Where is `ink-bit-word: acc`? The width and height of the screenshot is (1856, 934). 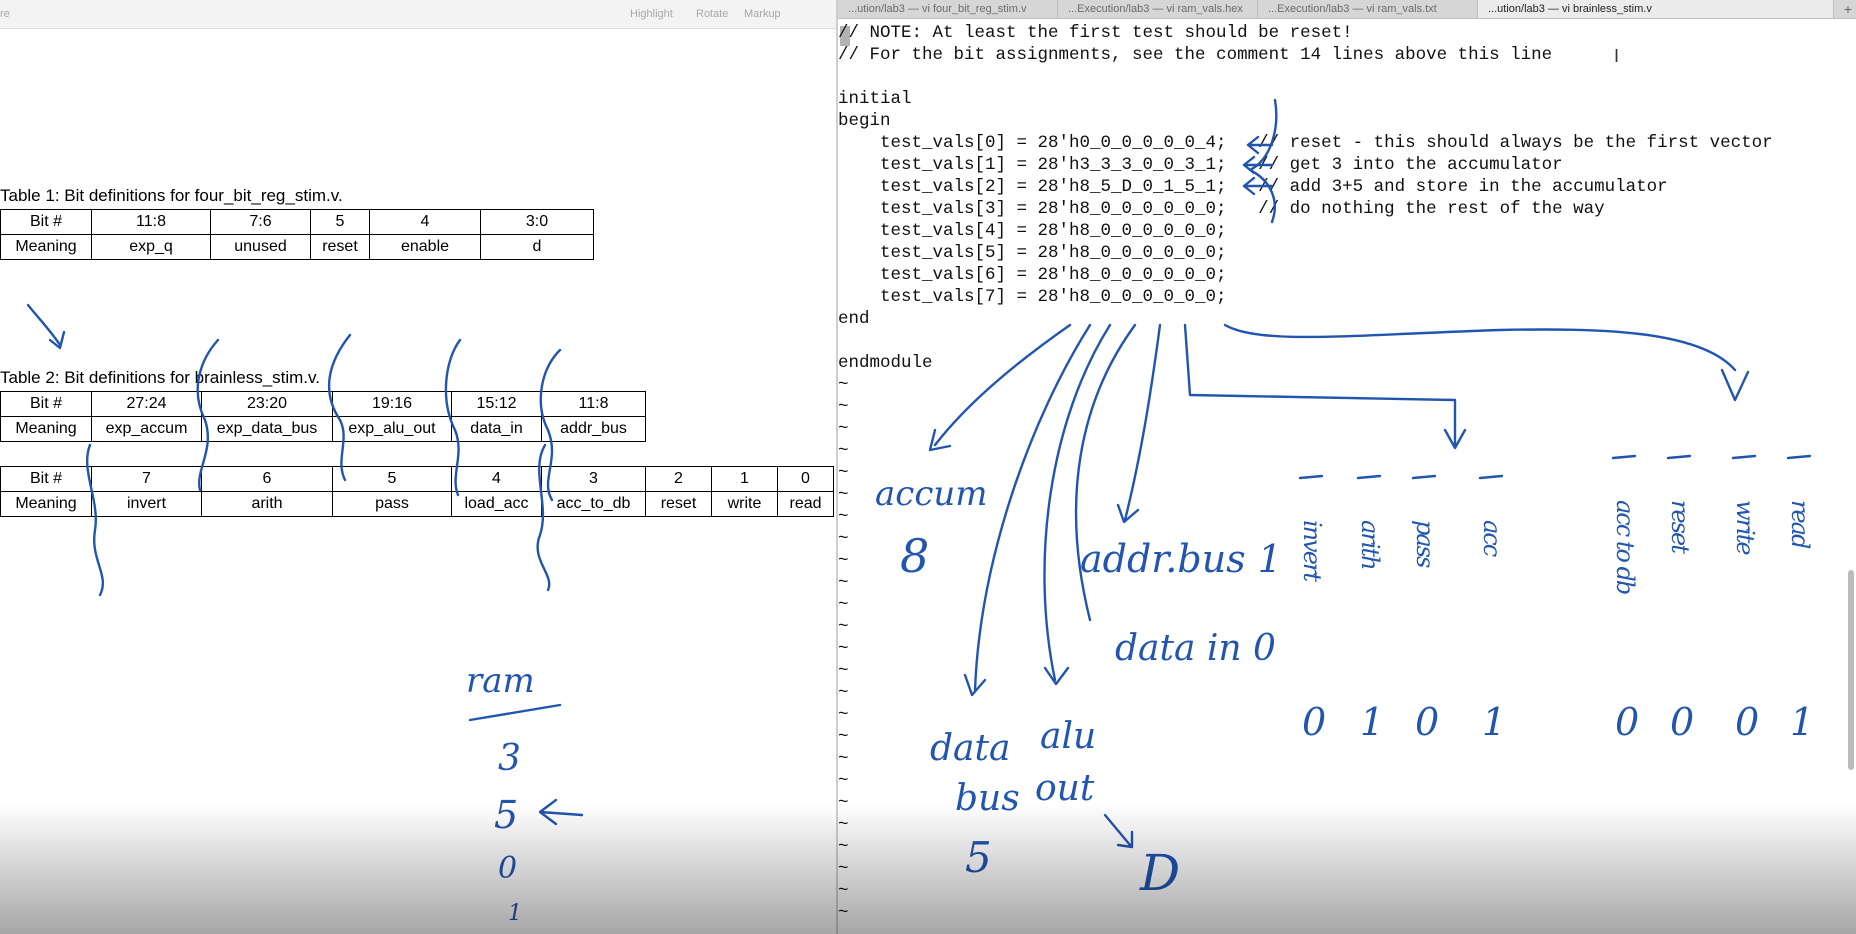 ink-bit-word: acc is located at coordinates (1492, 538).